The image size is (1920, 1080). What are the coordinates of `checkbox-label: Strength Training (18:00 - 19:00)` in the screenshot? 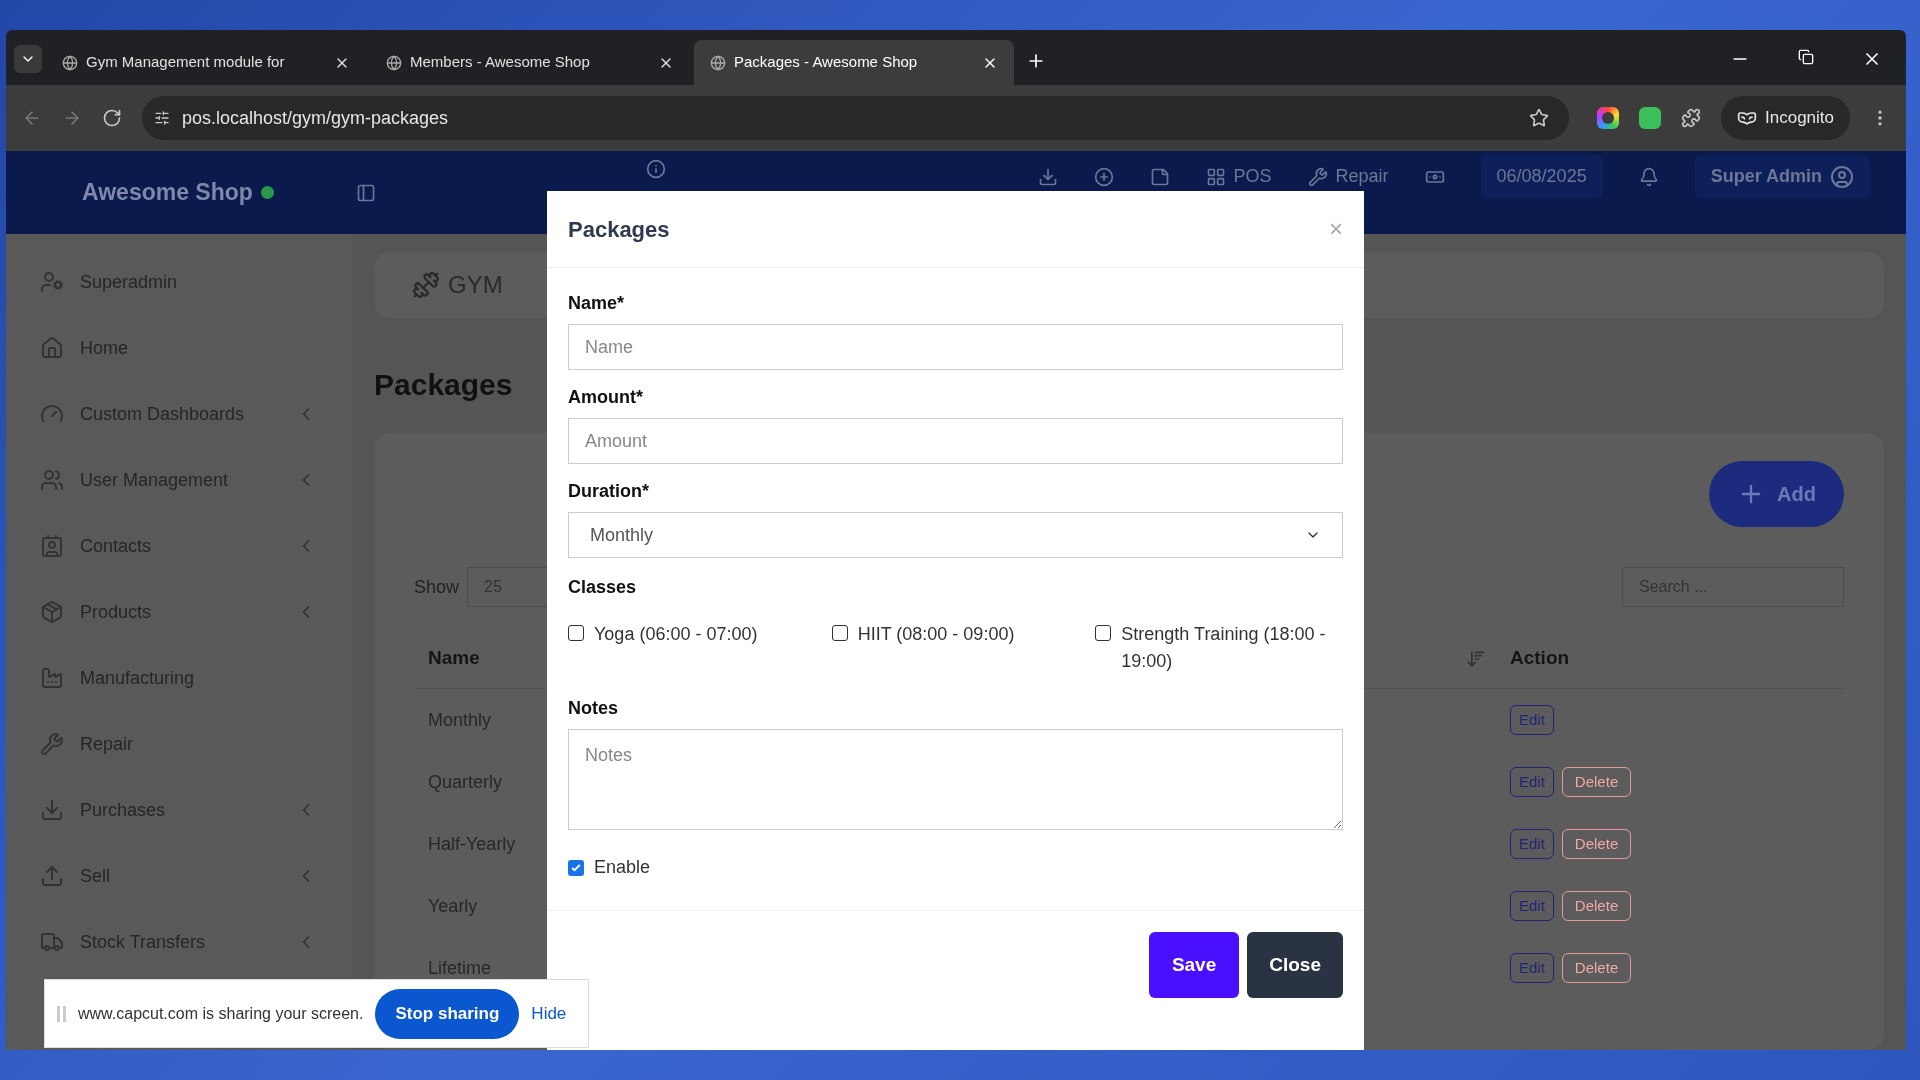 It's located at (1224, 648).